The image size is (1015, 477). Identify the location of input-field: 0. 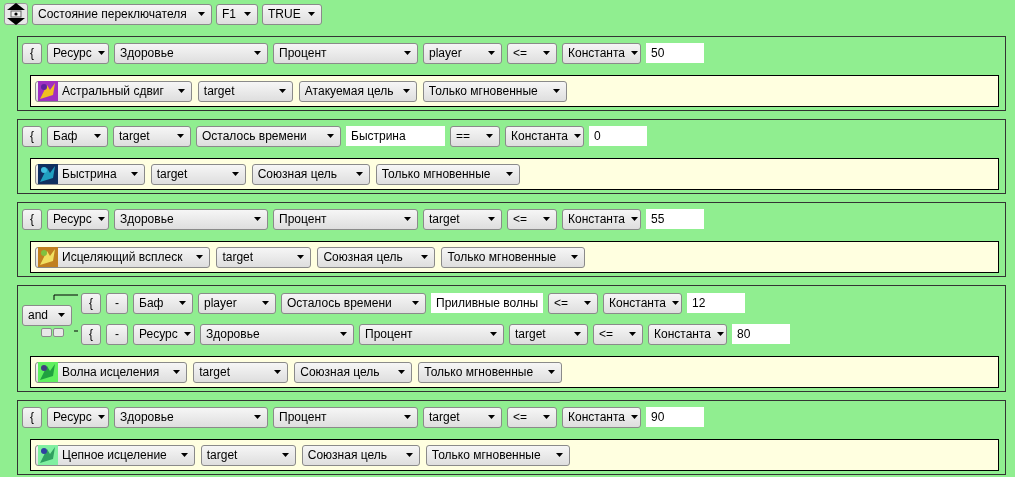
(618, 136).